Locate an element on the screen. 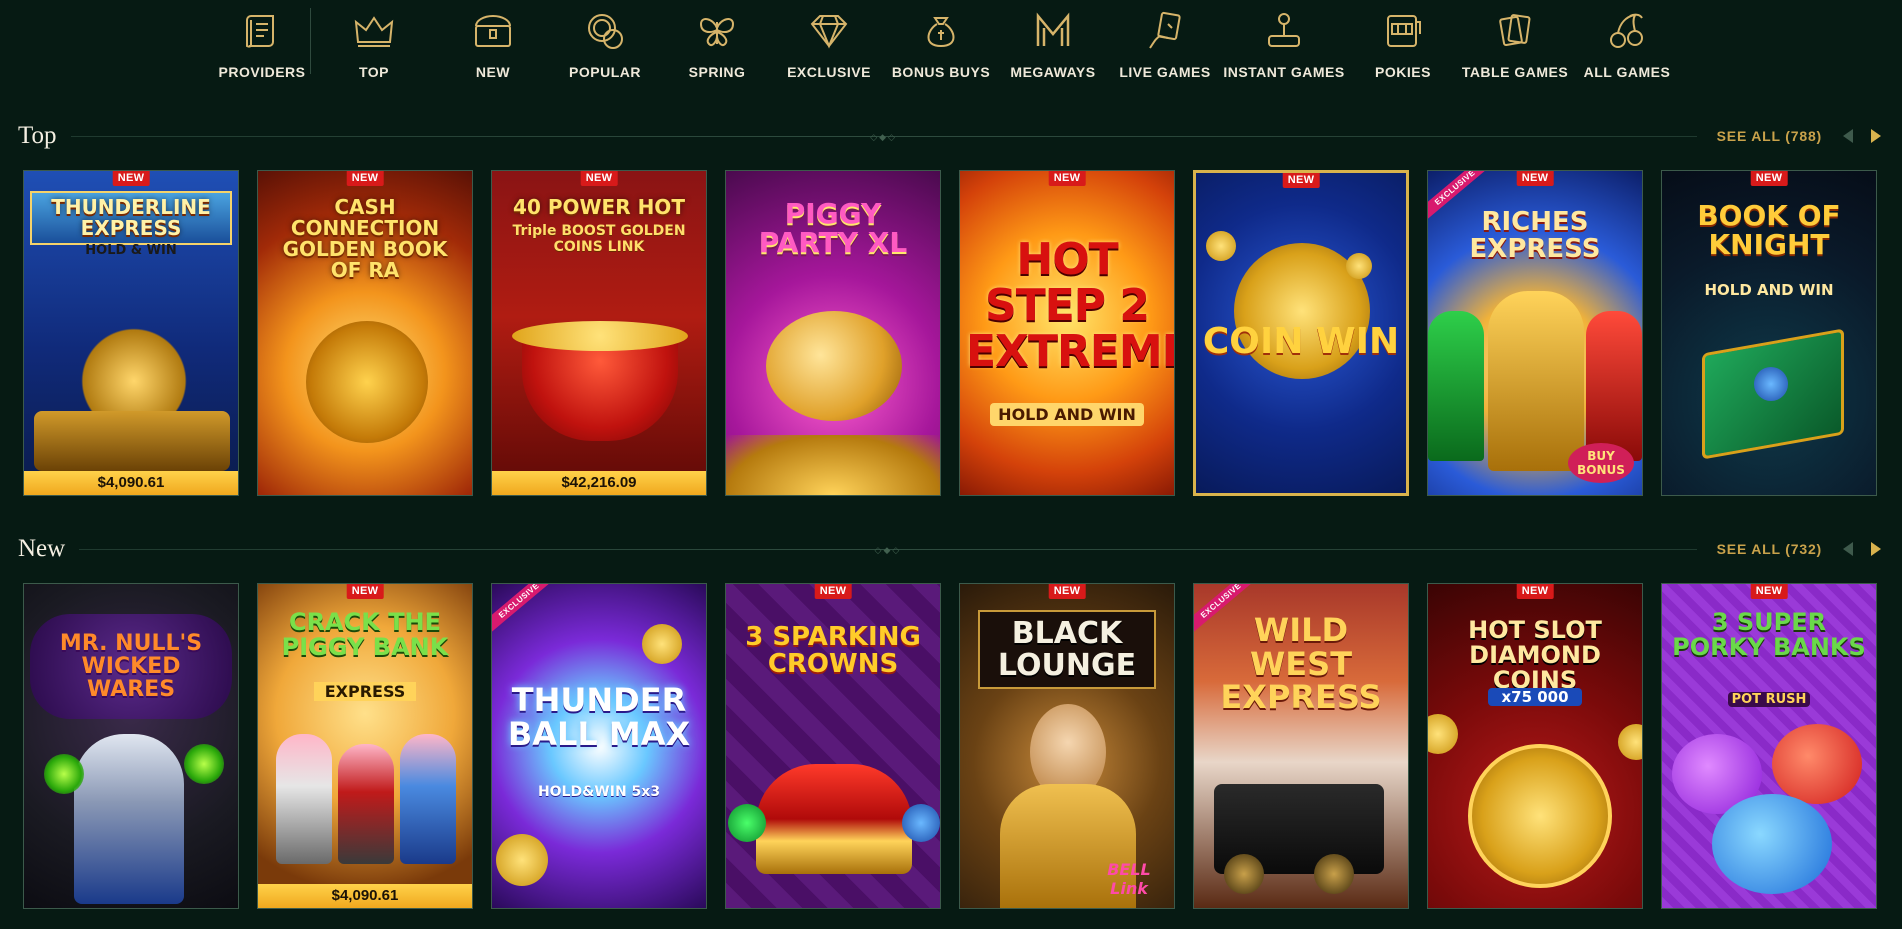 This screenshot has height=929, width=1902. category-exclusive: EXCLUSIVE is located at coordinates (829, 46).